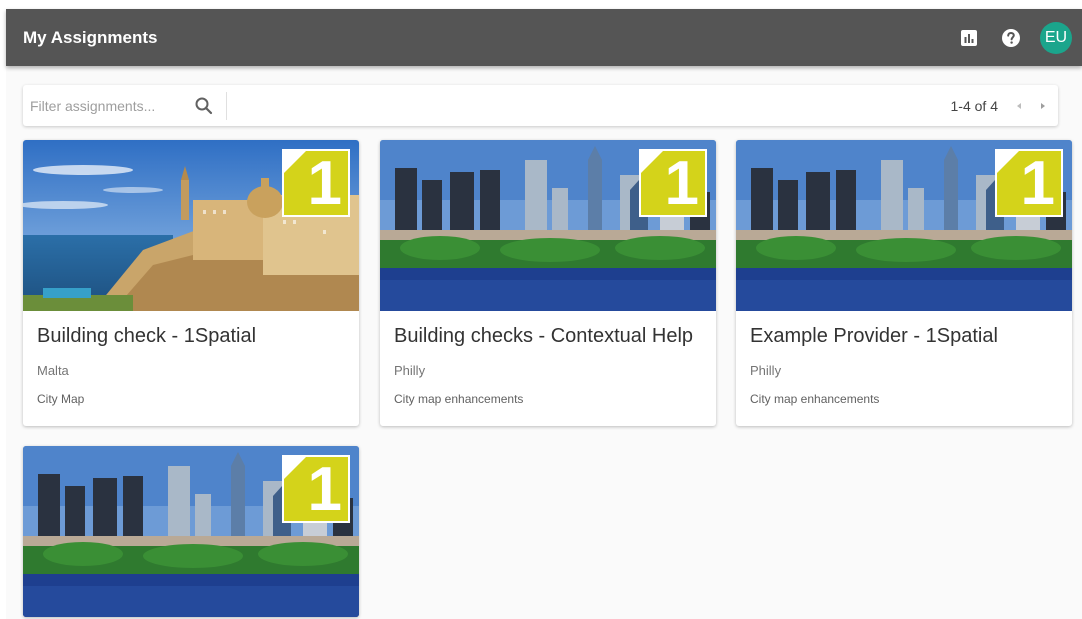 This screenshot has width=1082, height=619. Describe the element at coordinates (61, 399) in the screenshot. I see `card-description: City Map` at that location.